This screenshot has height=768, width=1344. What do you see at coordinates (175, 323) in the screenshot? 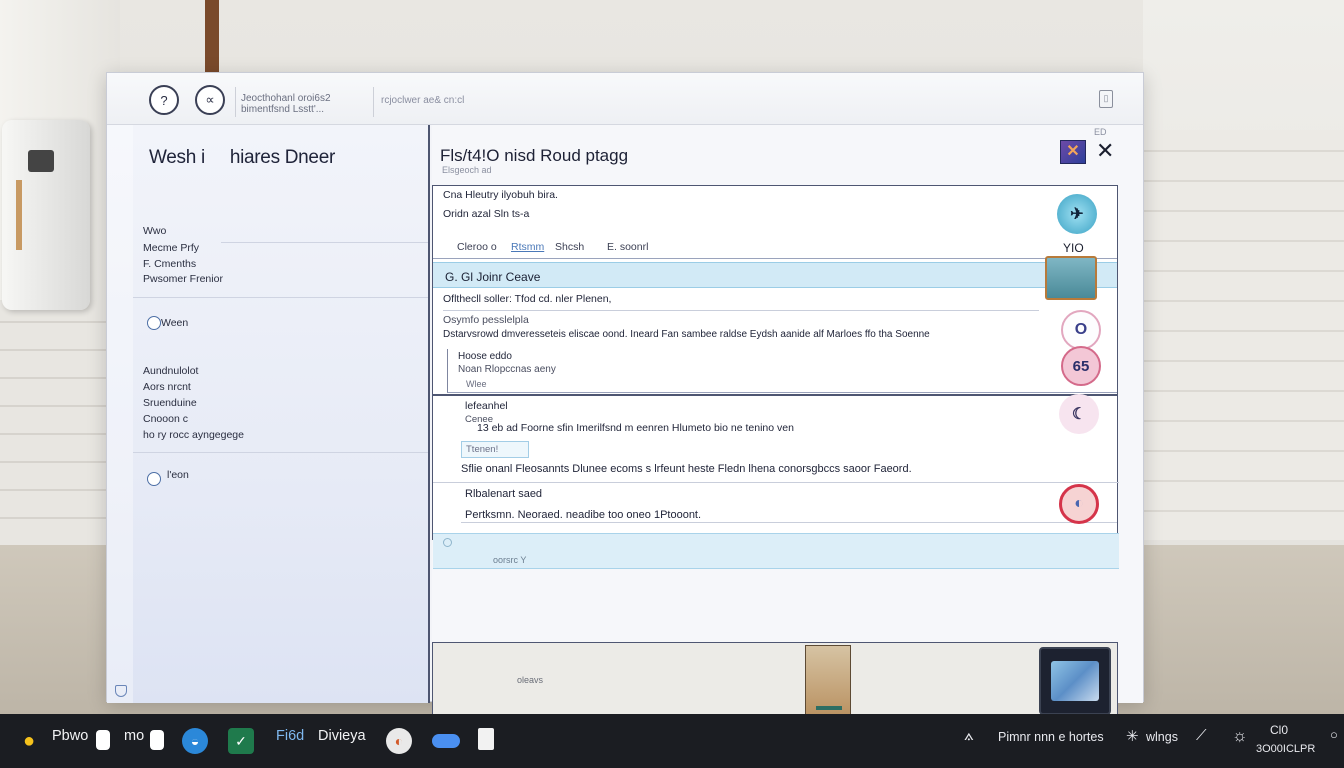
I see `radio-label: Ween` at bounding box center [175, 323].